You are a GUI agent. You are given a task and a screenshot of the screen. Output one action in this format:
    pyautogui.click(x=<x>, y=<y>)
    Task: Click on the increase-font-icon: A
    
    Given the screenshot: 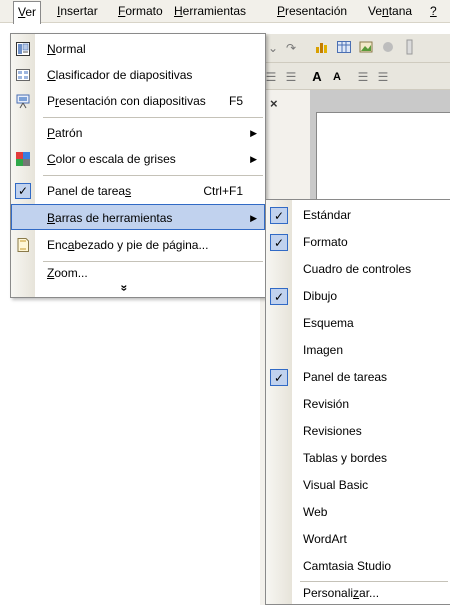 What is the action you would take?
    pyautogui.click(x=317, y=77)
    